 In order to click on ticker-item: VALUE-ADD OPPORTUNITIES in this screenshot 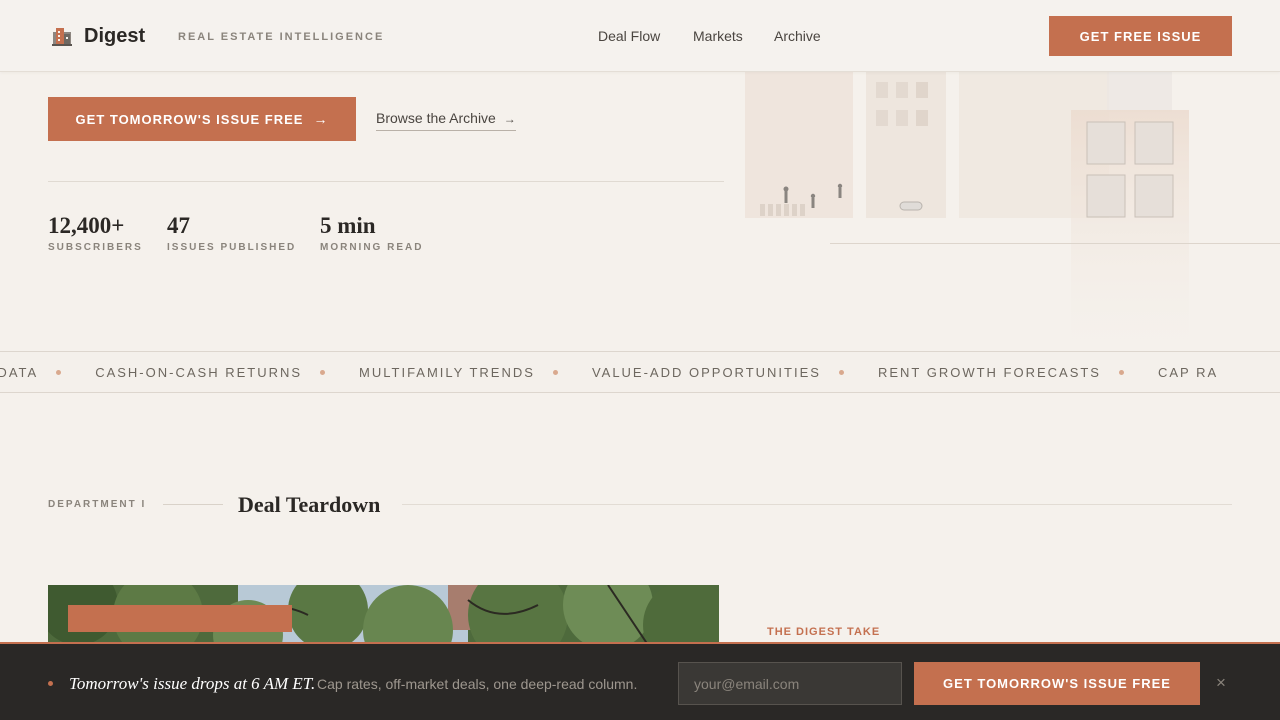, I will do `click(706, 372)`.